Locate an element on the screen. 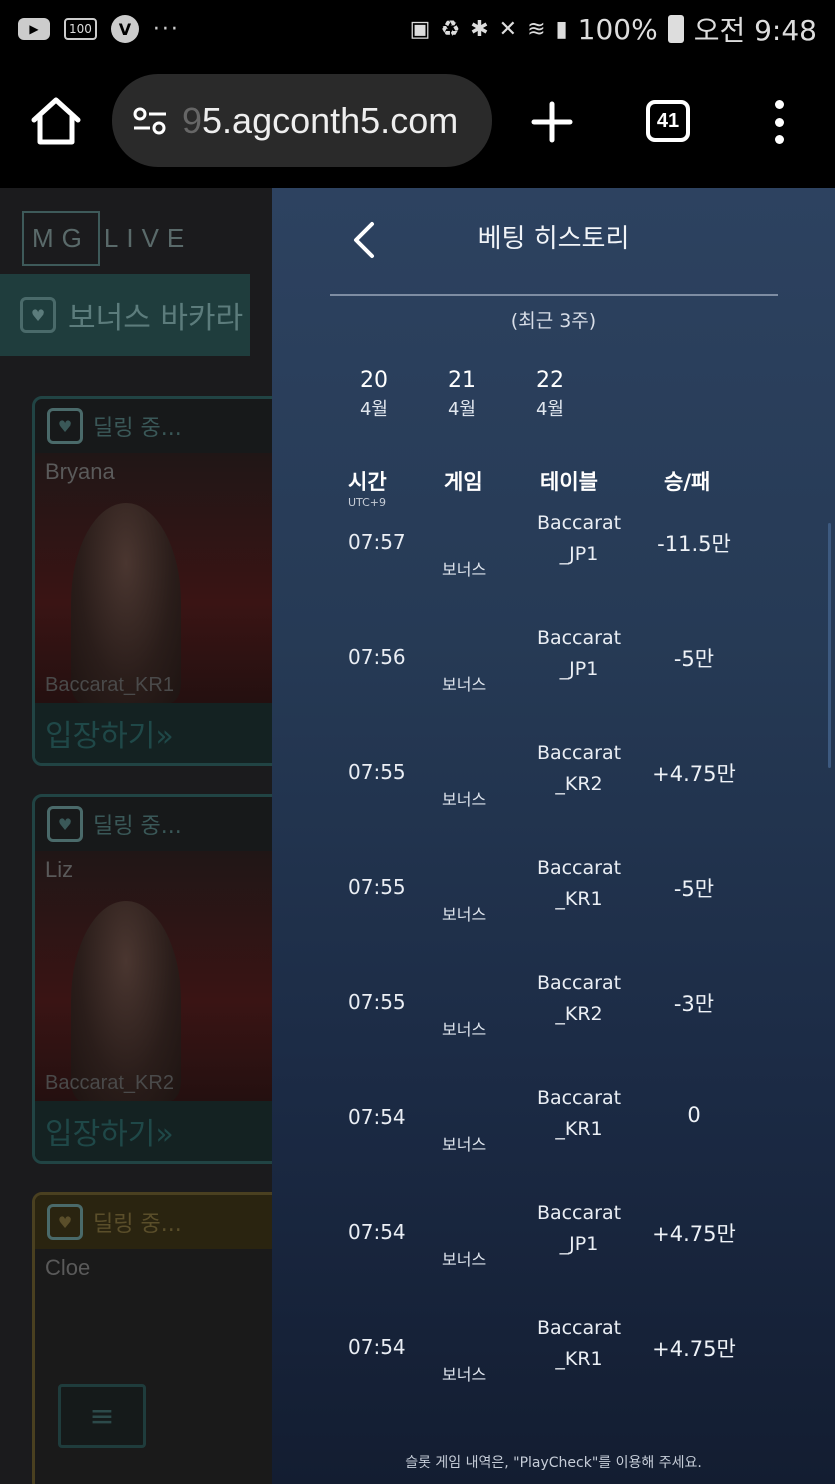 The height and width of the screenshot is (1484, 835). col-table: 테이블 is located at coordinates (569, 482).